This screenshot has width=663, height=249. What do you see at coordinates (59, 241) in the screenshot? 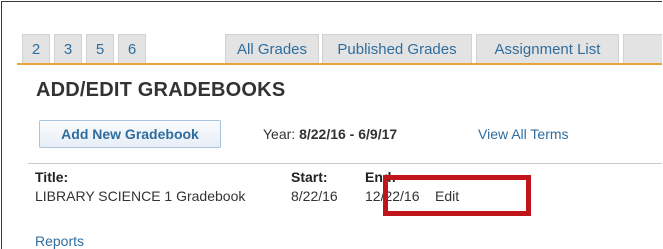
I see `reports-link: Reports` at bounding box center [59, 241].